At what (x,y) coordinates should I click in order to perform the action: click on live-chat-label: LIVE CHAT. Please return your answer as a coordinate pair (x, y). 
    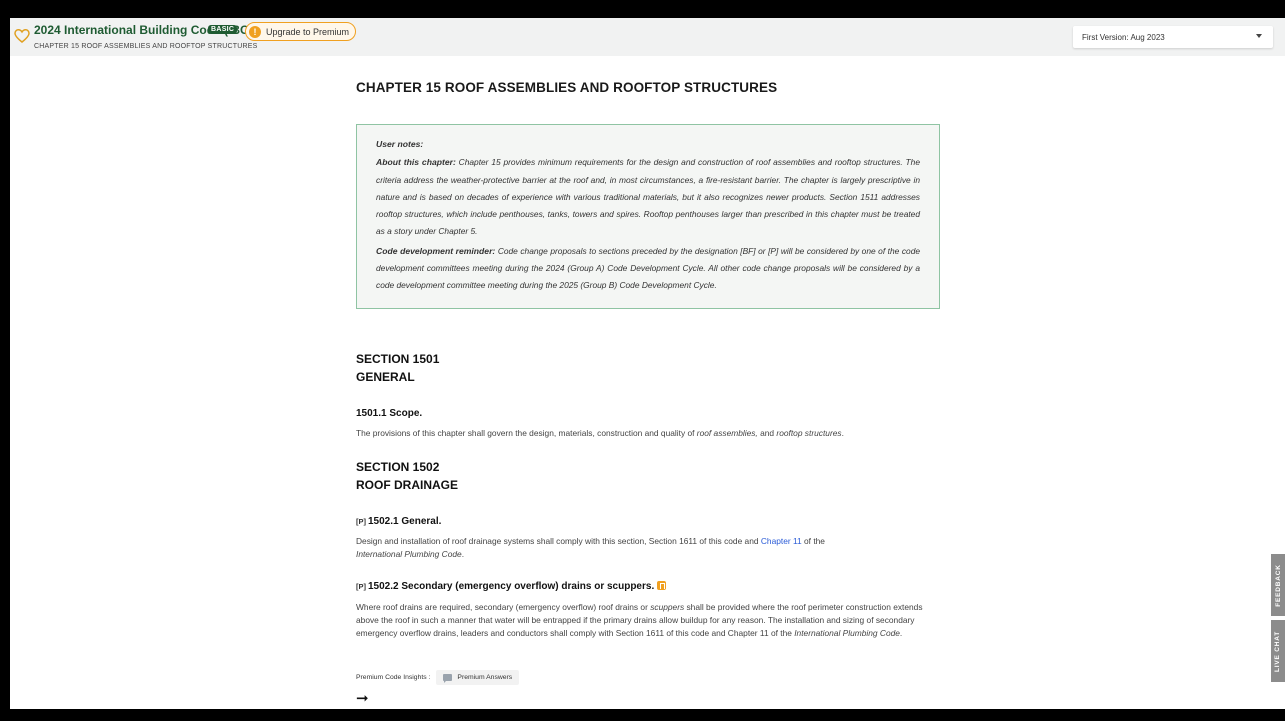
    Looking at the image, I should click on (1278, 651).